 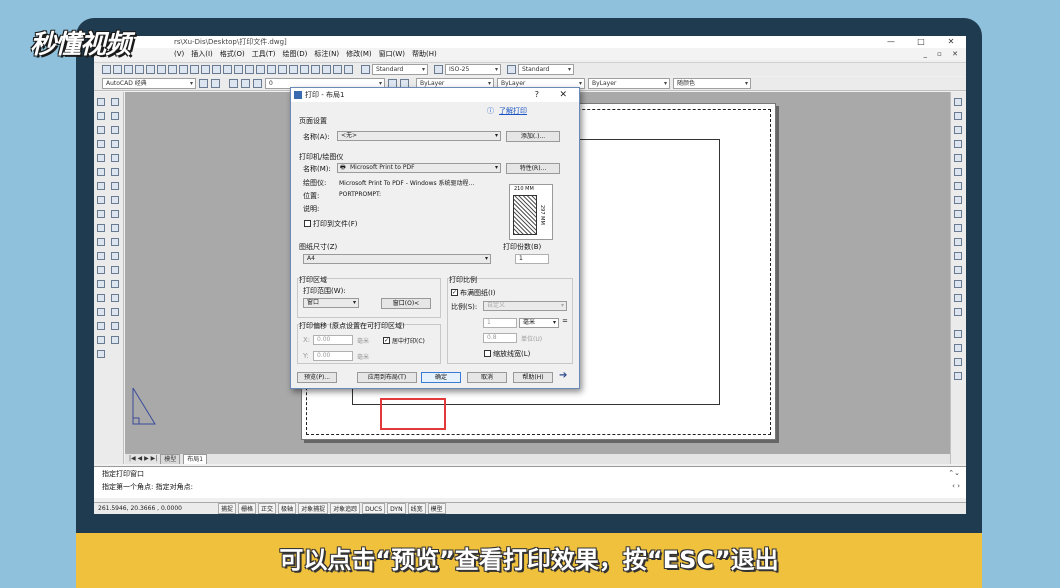 What do you see at coordinates (101, 172) in the screenshot?
I see `arc-icon` at bounding box center [101, 172].